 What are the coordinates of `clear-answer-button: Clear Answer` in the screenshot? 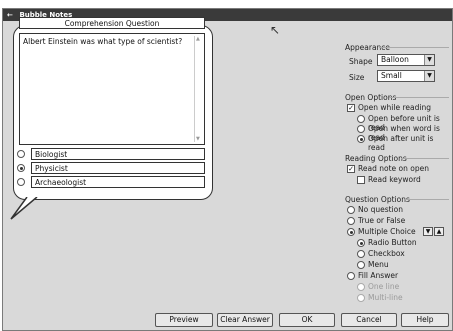 It's located at (245, 320).